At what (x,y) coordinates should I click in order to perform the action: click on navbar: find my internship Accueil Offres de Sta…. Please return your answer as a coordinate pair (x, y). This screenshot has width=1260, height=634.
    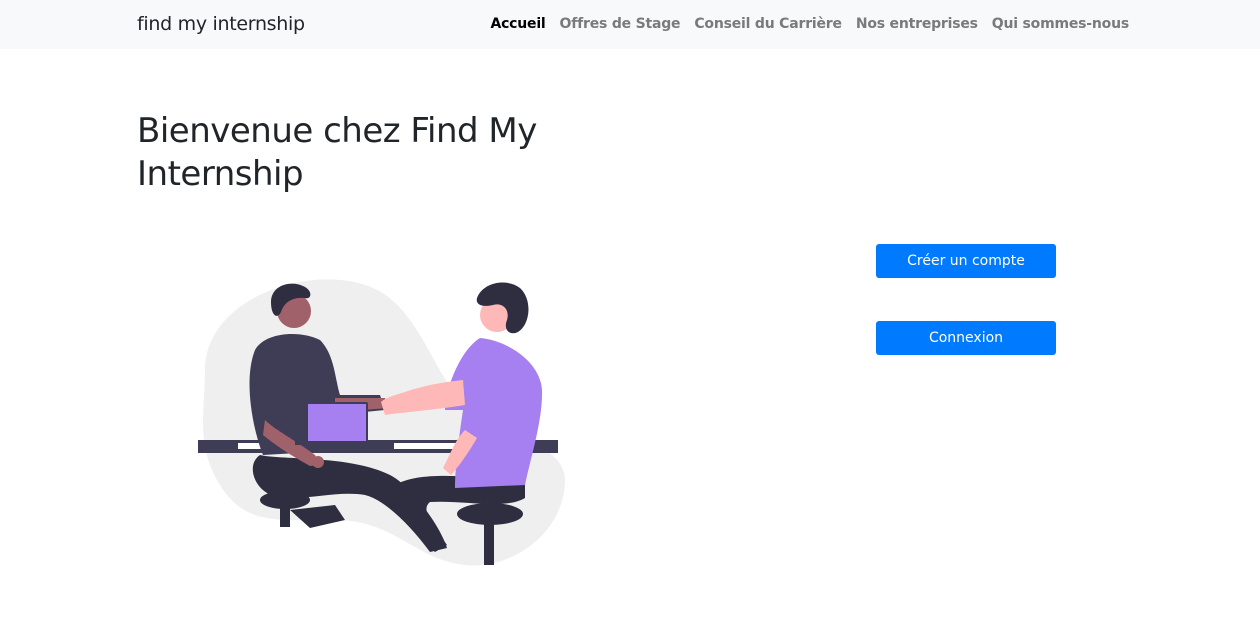
    Looking at the image, I should click on (630, 24).